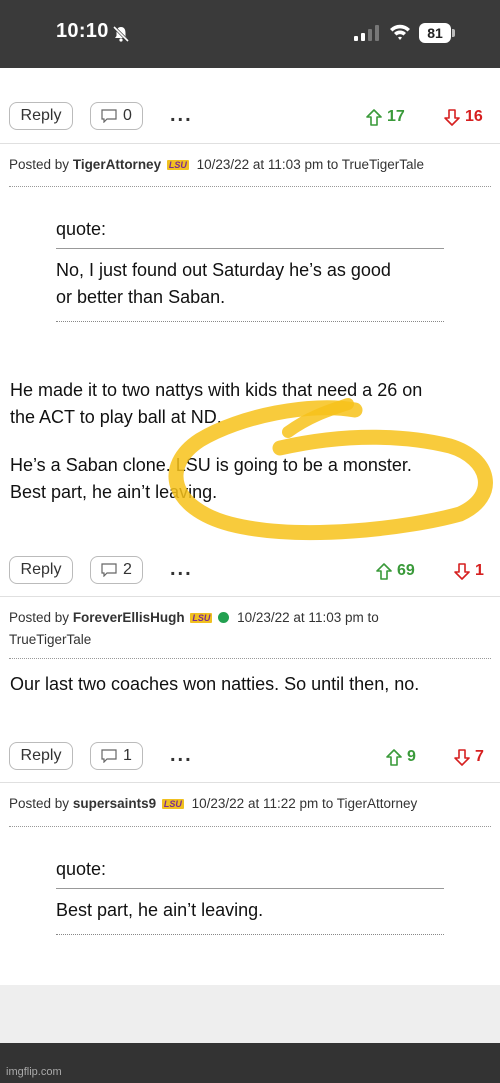 This screenshot has width=500, height=1083. I want to click on upvote-count: 17, so click(396, 116).